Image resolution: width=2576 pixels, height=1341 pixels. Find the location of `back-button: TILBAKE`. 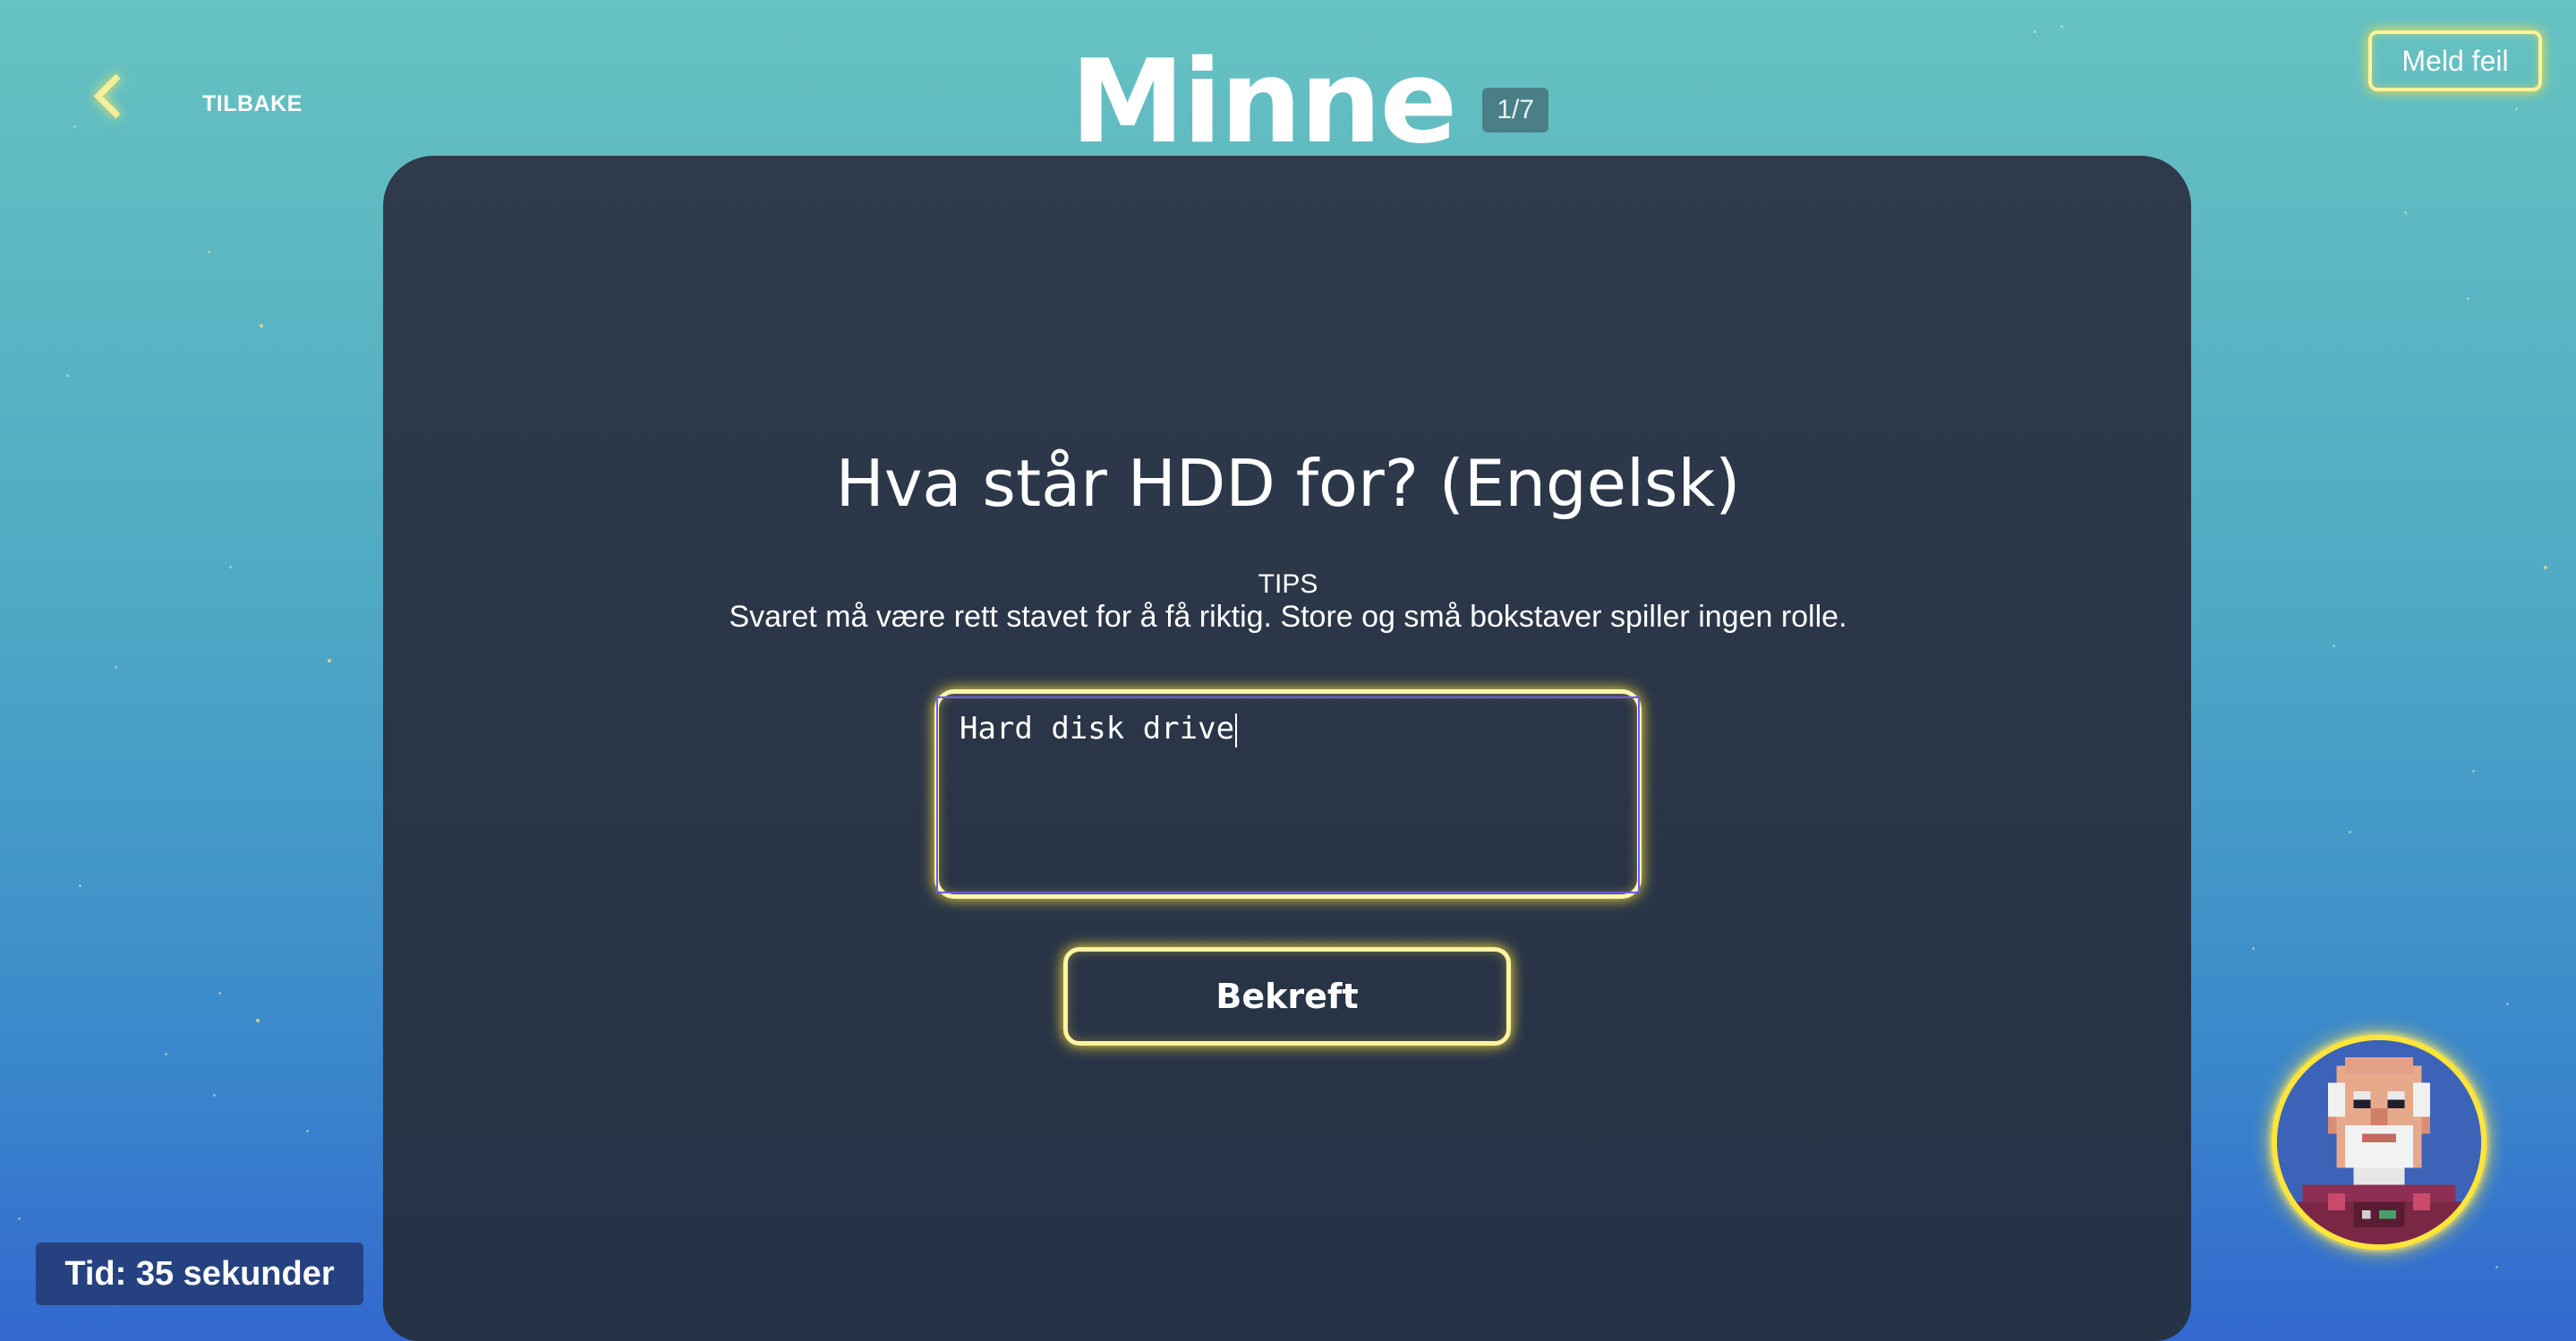

back-button: TILBAKE is located at coordinates (197, 96).